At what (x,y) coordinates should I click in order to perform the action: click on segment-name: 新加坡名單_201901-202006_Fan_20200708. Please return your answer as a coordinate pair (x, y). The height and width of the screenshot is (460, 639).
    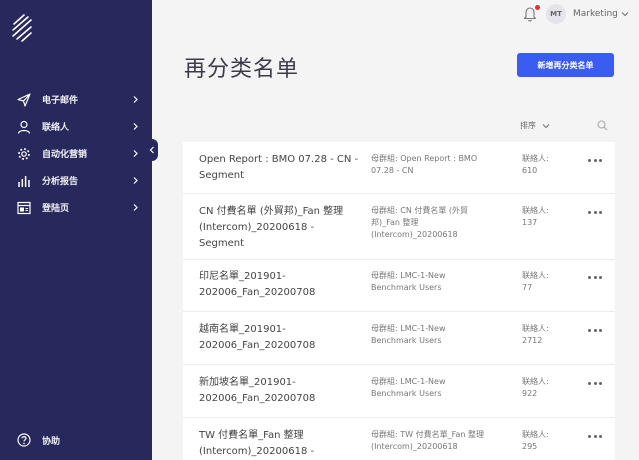
    Looking at the image, I should click on (279, 391).